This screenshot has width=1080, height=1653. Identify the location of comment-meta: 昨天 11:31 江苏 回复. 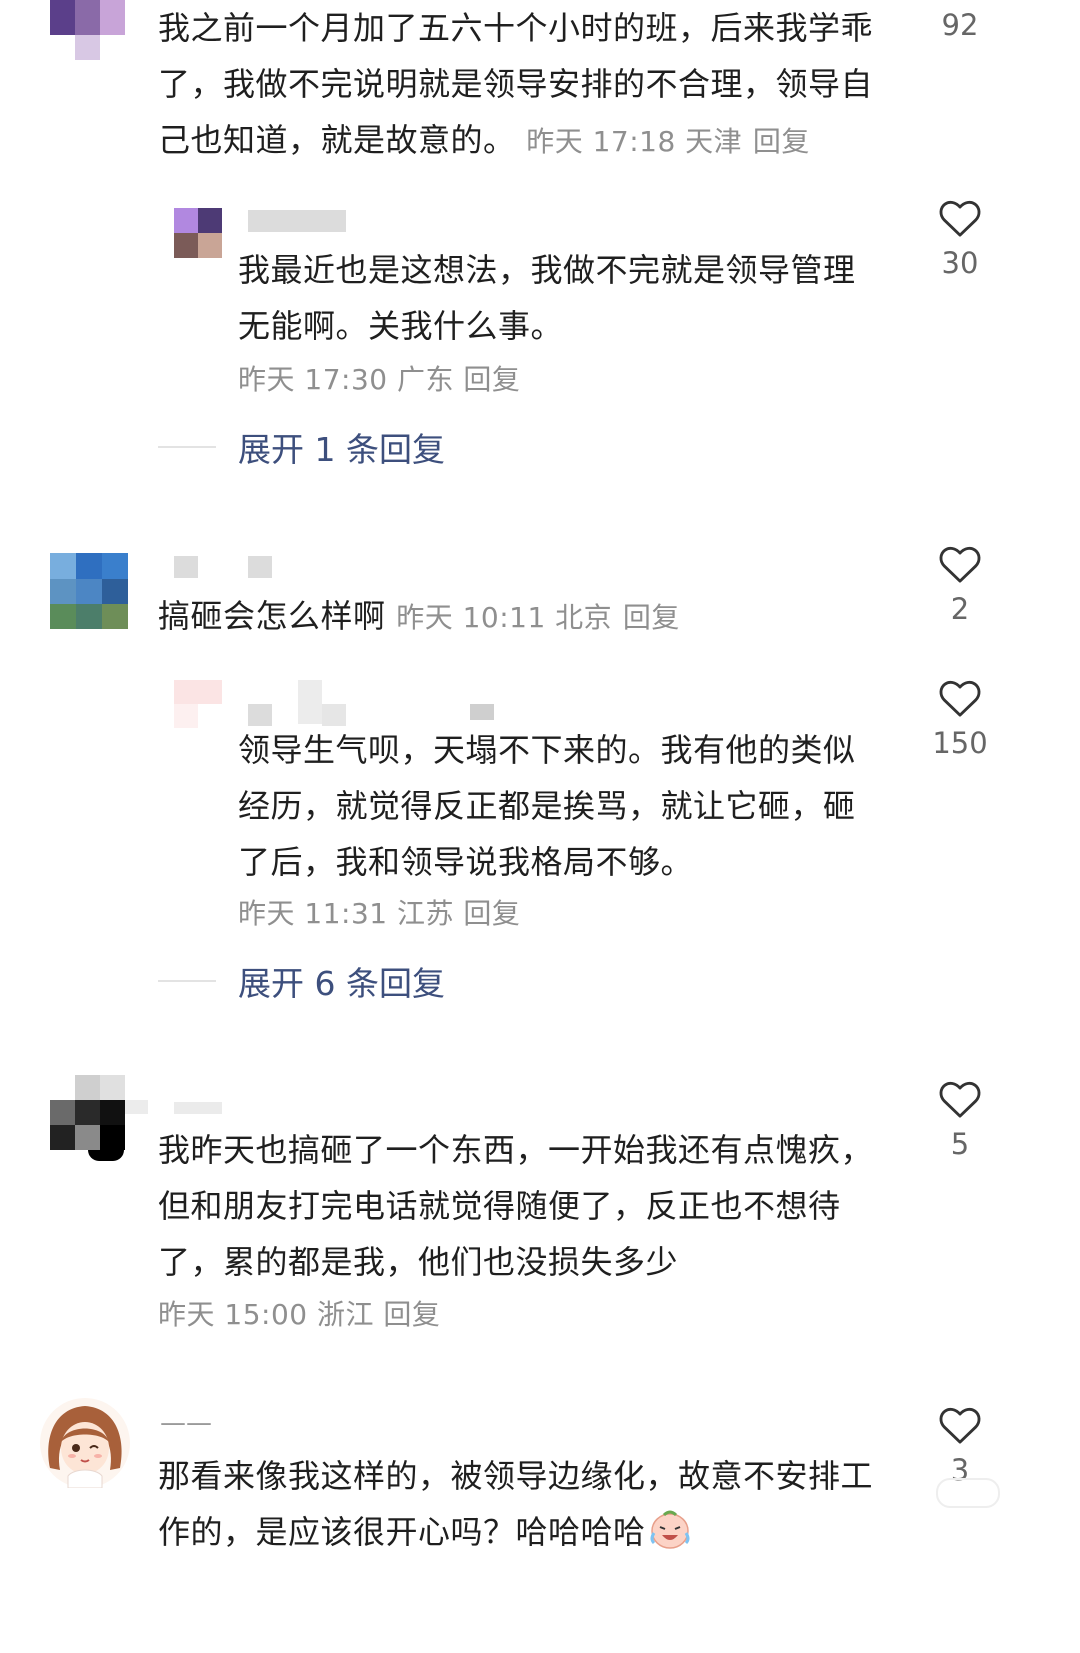
(379, 913).